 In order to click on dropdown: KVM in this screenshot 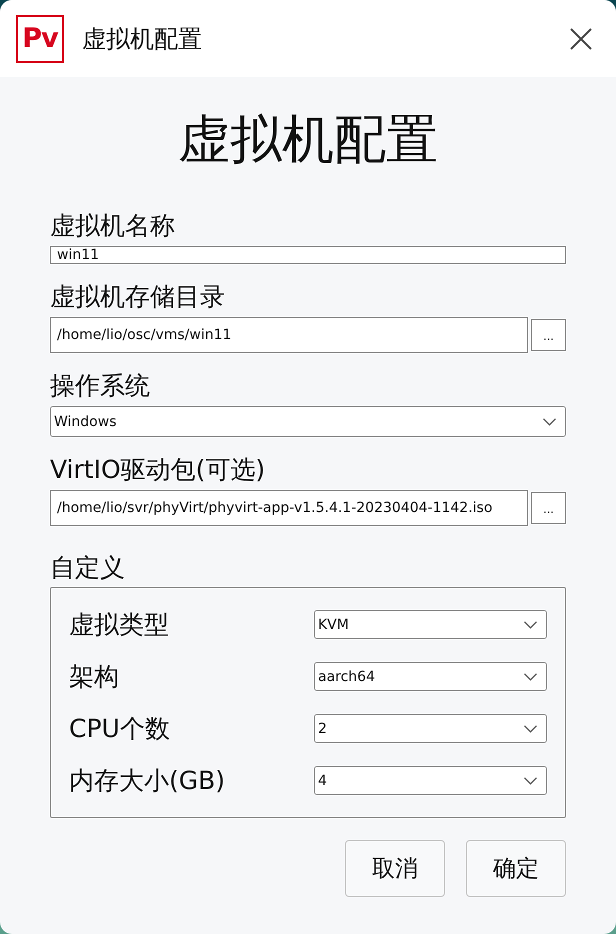, I will do `click(430, 624)`.